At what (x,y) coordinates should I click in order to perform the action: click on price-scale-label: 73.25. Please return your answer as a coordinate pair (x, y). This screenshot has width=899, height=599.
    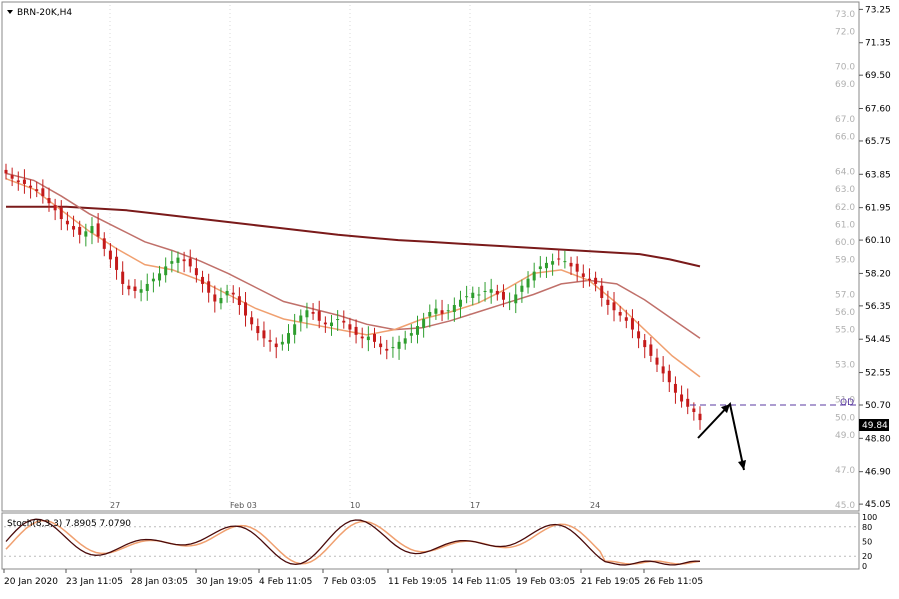
    Looking at the image, I should click on (878, 10).